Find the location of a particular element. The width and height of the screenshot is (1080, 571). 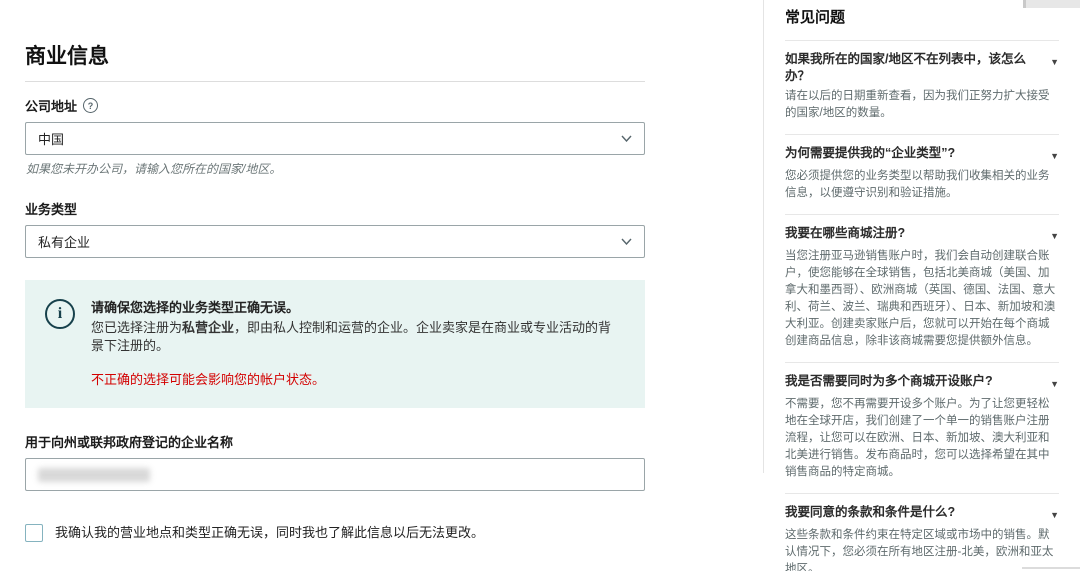

faq-question-text: 我要同意的条款和条件是什么? is located at coordinates (870, 512).